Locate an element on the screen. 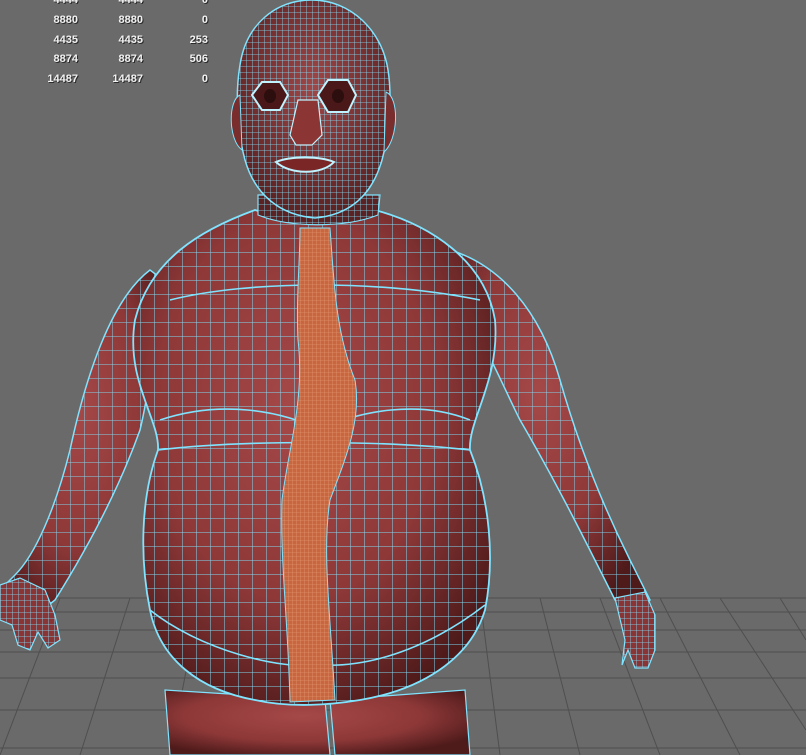 This screenshot has width=806, height=755. hud-cell: 253 is located at coordinates (198, 39).